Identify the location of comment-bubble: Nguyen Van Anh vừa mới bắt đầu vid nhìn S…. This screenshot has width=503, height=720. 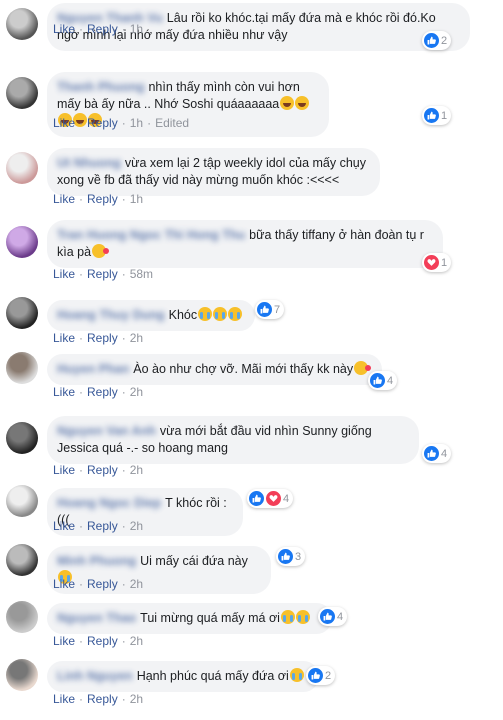
(233, 440).